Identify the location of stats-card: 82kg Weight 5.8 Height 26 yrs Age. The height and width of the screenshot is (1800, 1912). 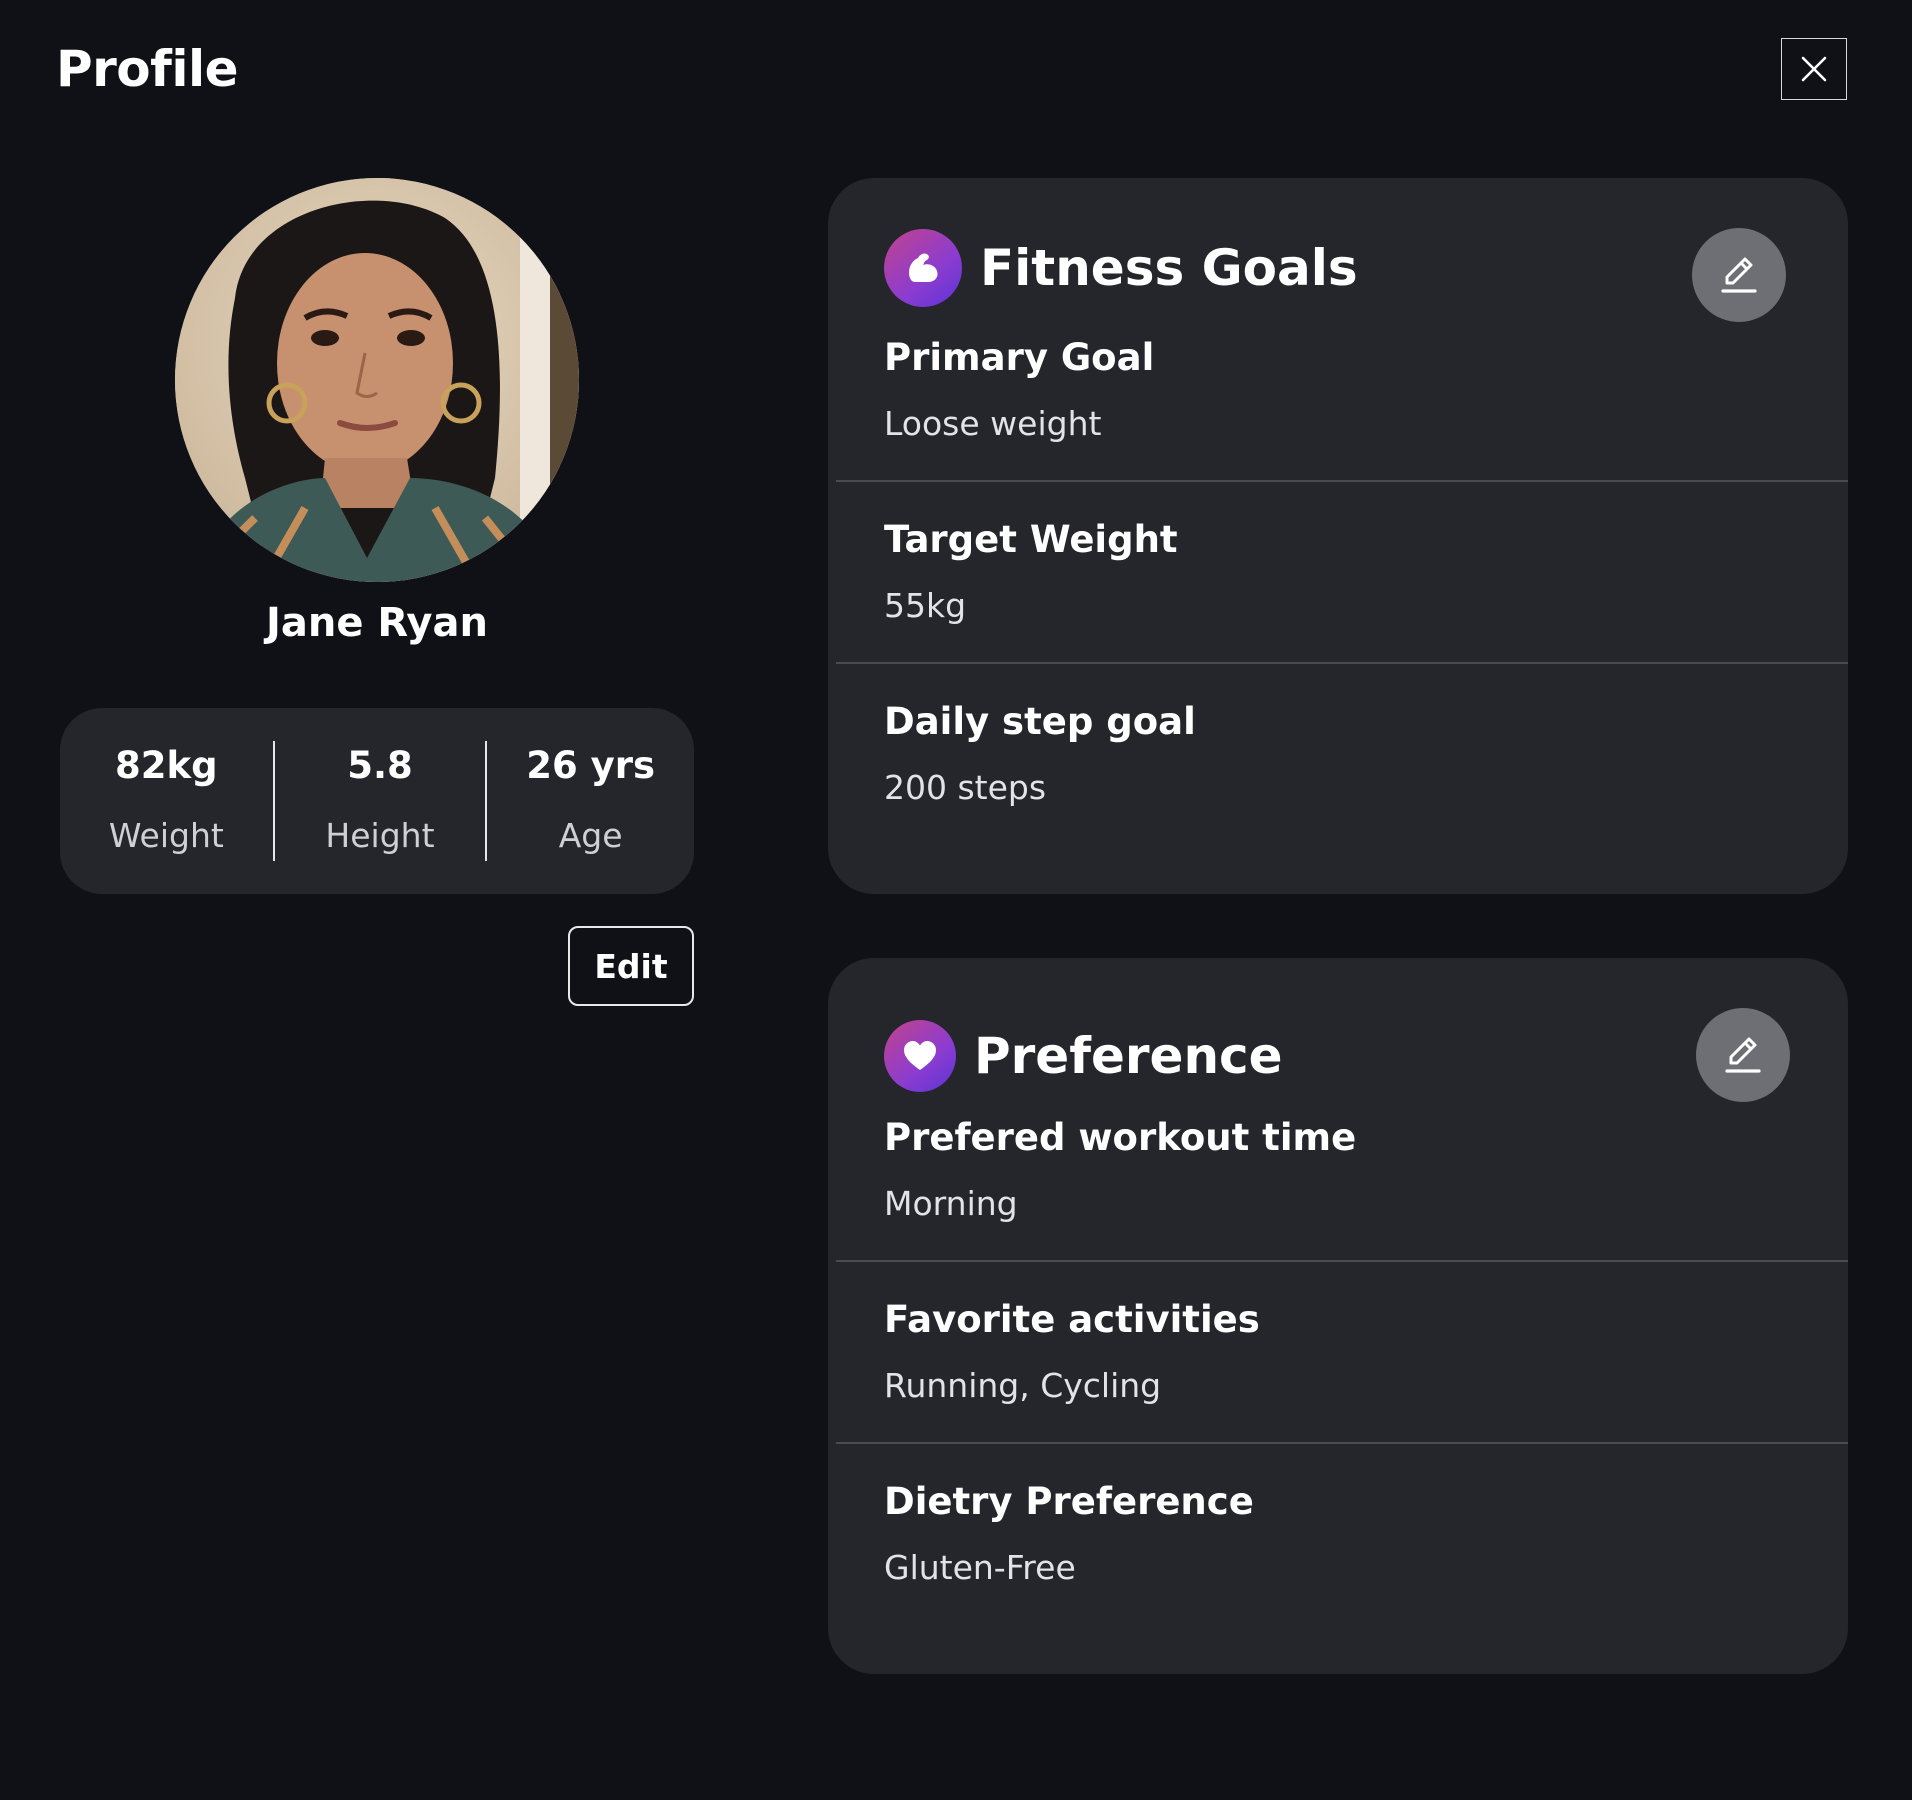
(377, 801).